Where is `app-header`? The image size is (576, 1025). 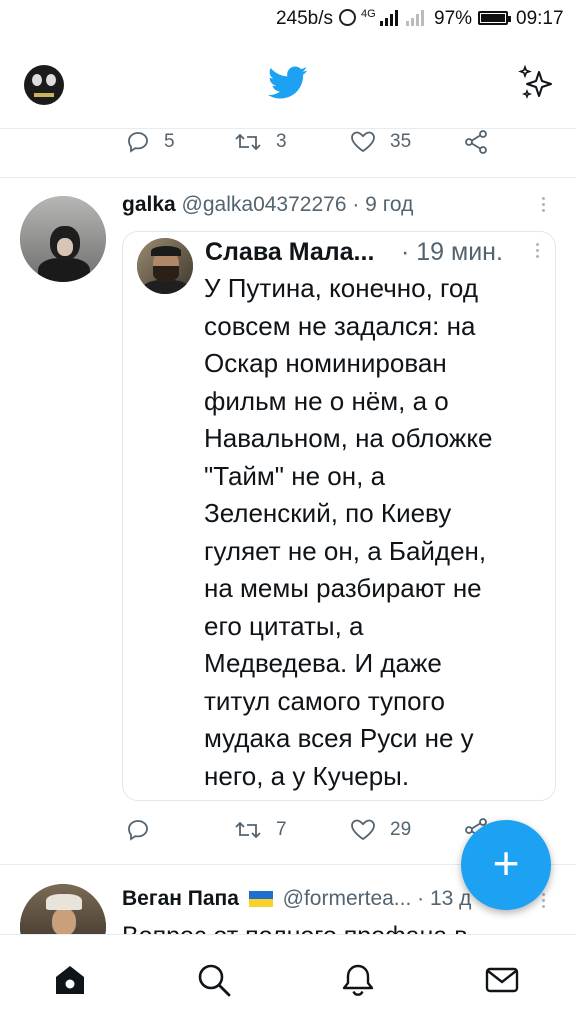
app-header is located at coordinates (288, 84).